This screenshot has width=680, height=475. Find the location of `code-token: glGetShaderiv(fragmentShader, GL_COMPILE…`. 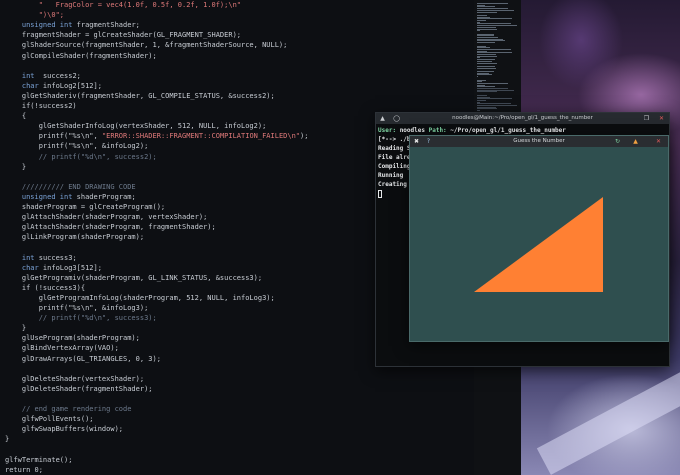

code-token: glGetShaderiv(fragmentShader, GL_COMPILE… is located at coordinates (140, 95).